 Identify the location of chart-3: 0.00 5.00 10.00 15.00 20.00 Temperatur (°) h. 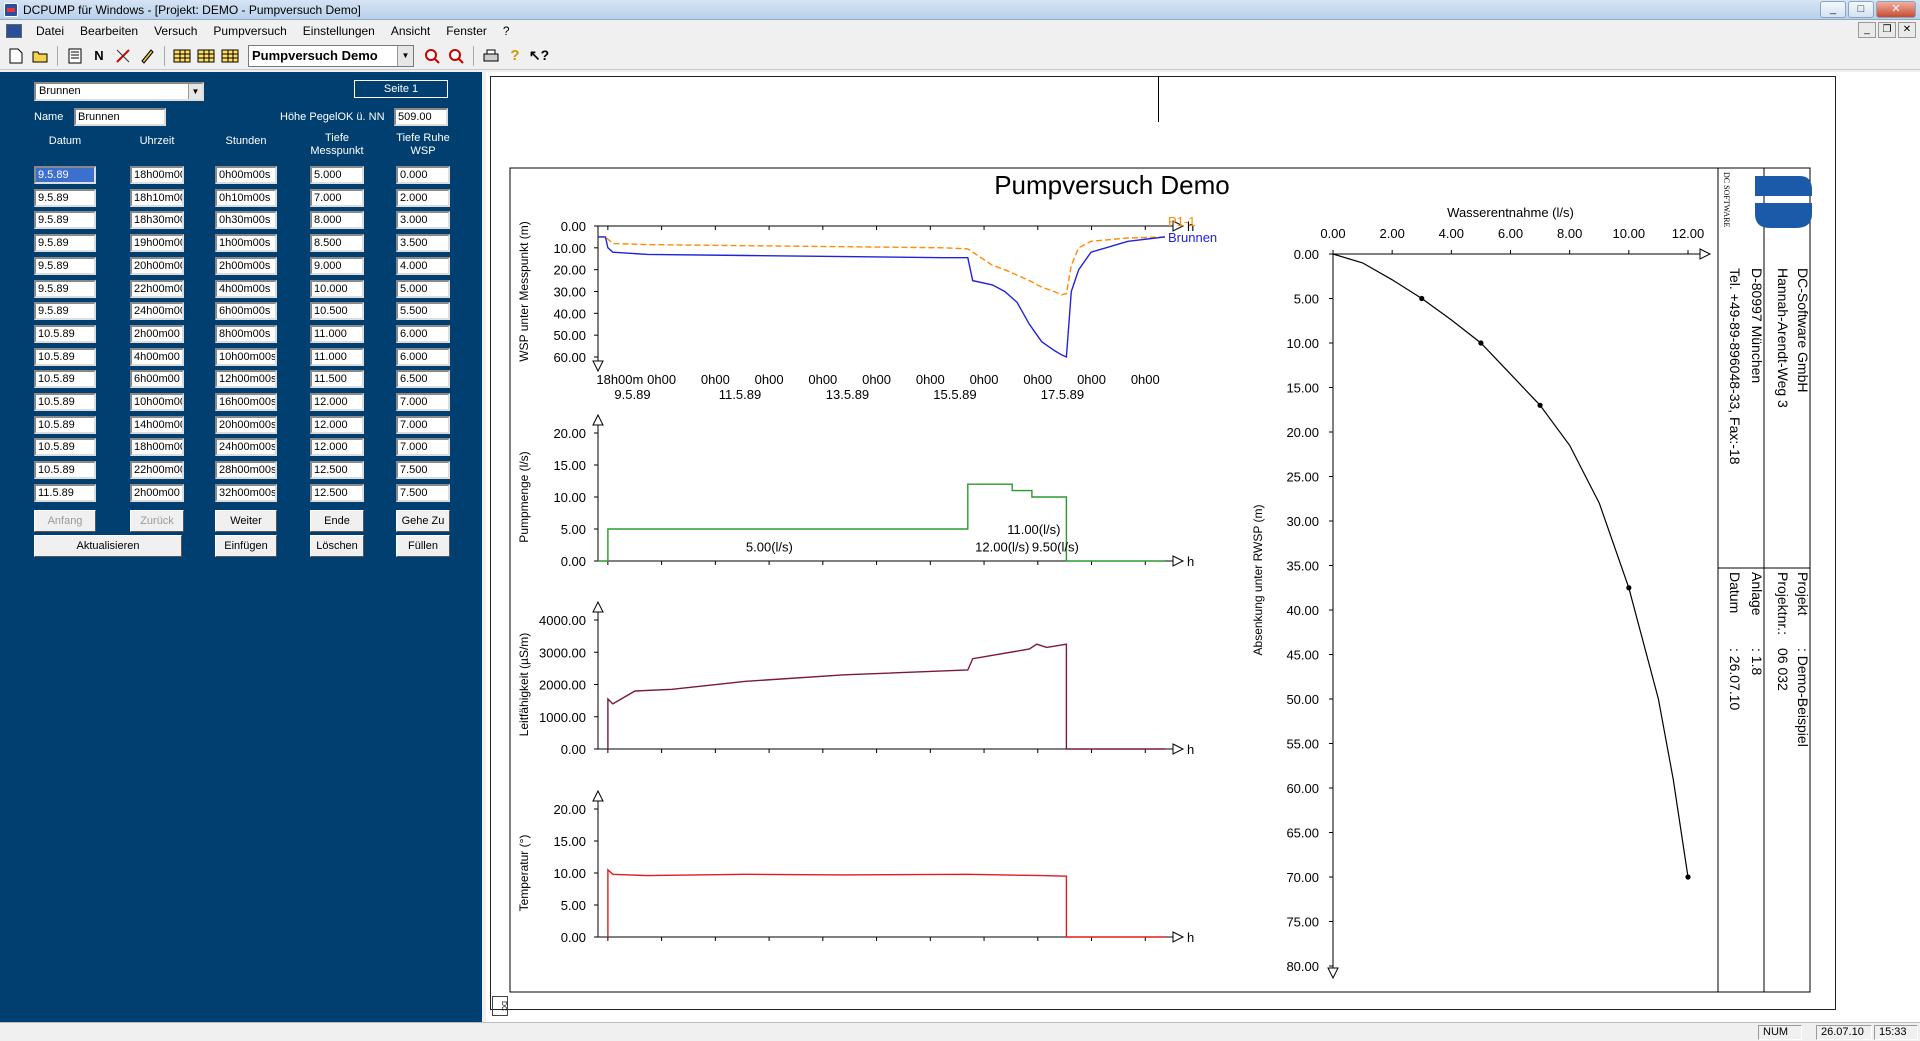
(855, 867).